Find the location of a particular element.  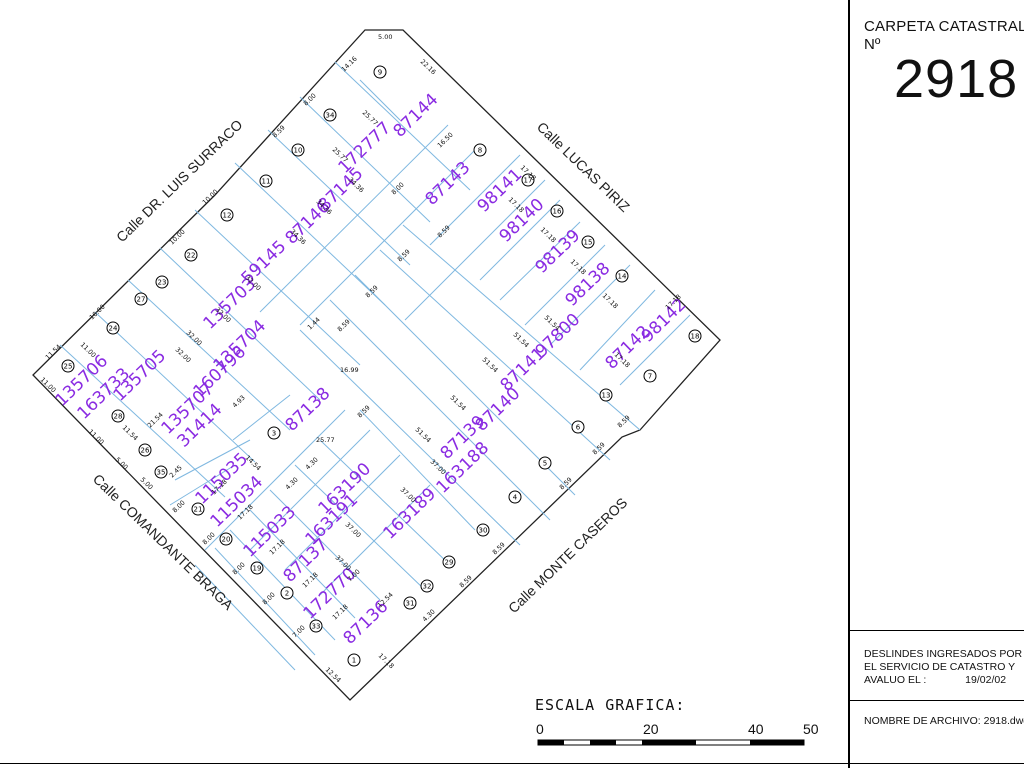

lot-number: 6 is located at coordinates (578, 428).